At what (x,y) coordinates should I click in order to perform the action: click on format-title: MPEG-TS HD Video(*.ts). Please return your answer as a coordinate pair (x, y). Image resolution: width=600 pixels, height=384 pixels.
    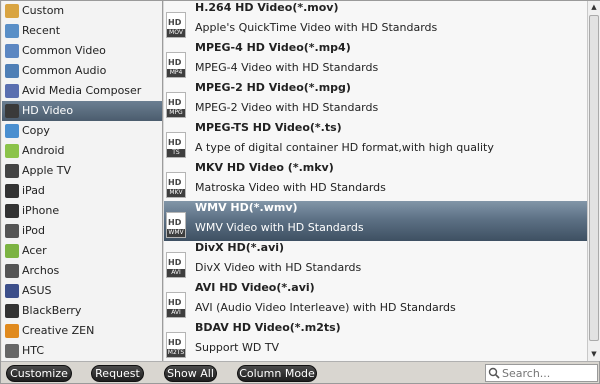
    Looking at the image, I should click on (268, 127).